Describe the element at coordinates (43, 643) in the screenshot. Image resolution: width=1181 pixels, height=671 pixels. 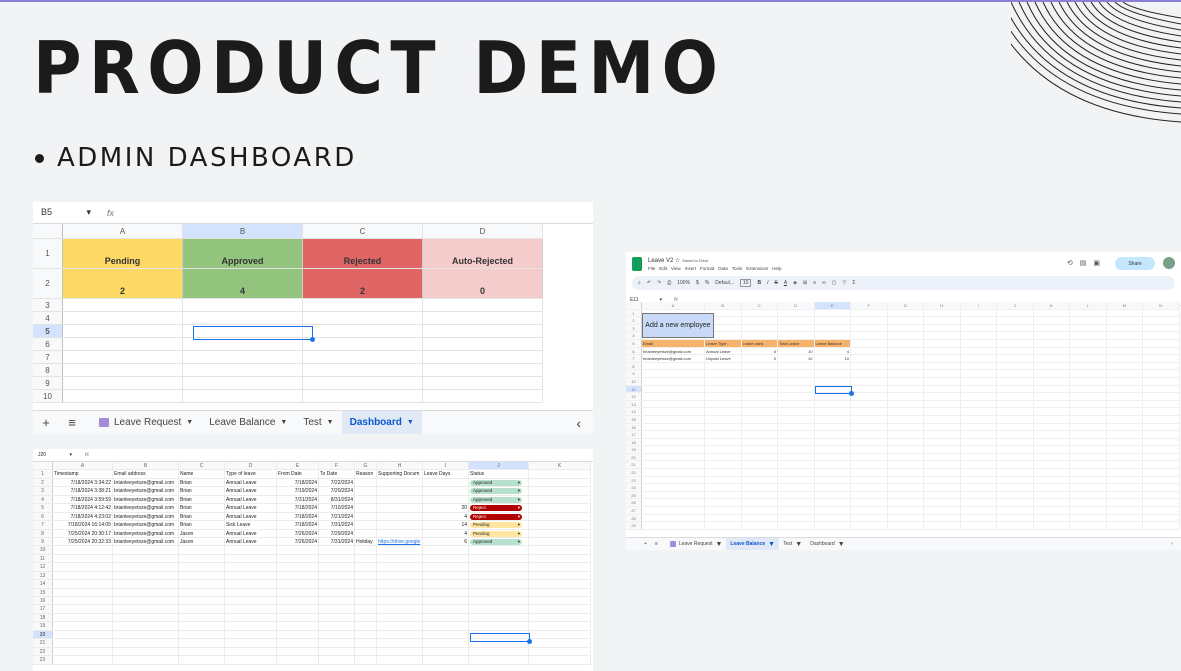
I see `row-header: 21` at that location.